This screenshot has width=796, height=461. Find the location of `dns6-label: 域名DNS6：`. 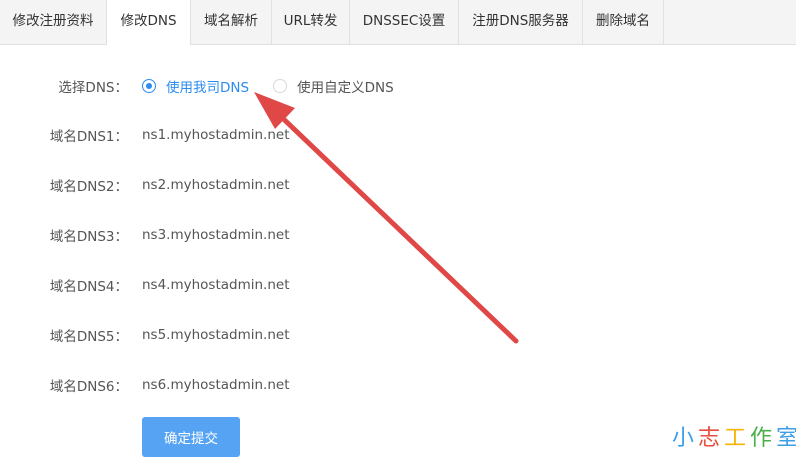

dns6-label: 域名DNS6： is located at coordinates (88, 387).